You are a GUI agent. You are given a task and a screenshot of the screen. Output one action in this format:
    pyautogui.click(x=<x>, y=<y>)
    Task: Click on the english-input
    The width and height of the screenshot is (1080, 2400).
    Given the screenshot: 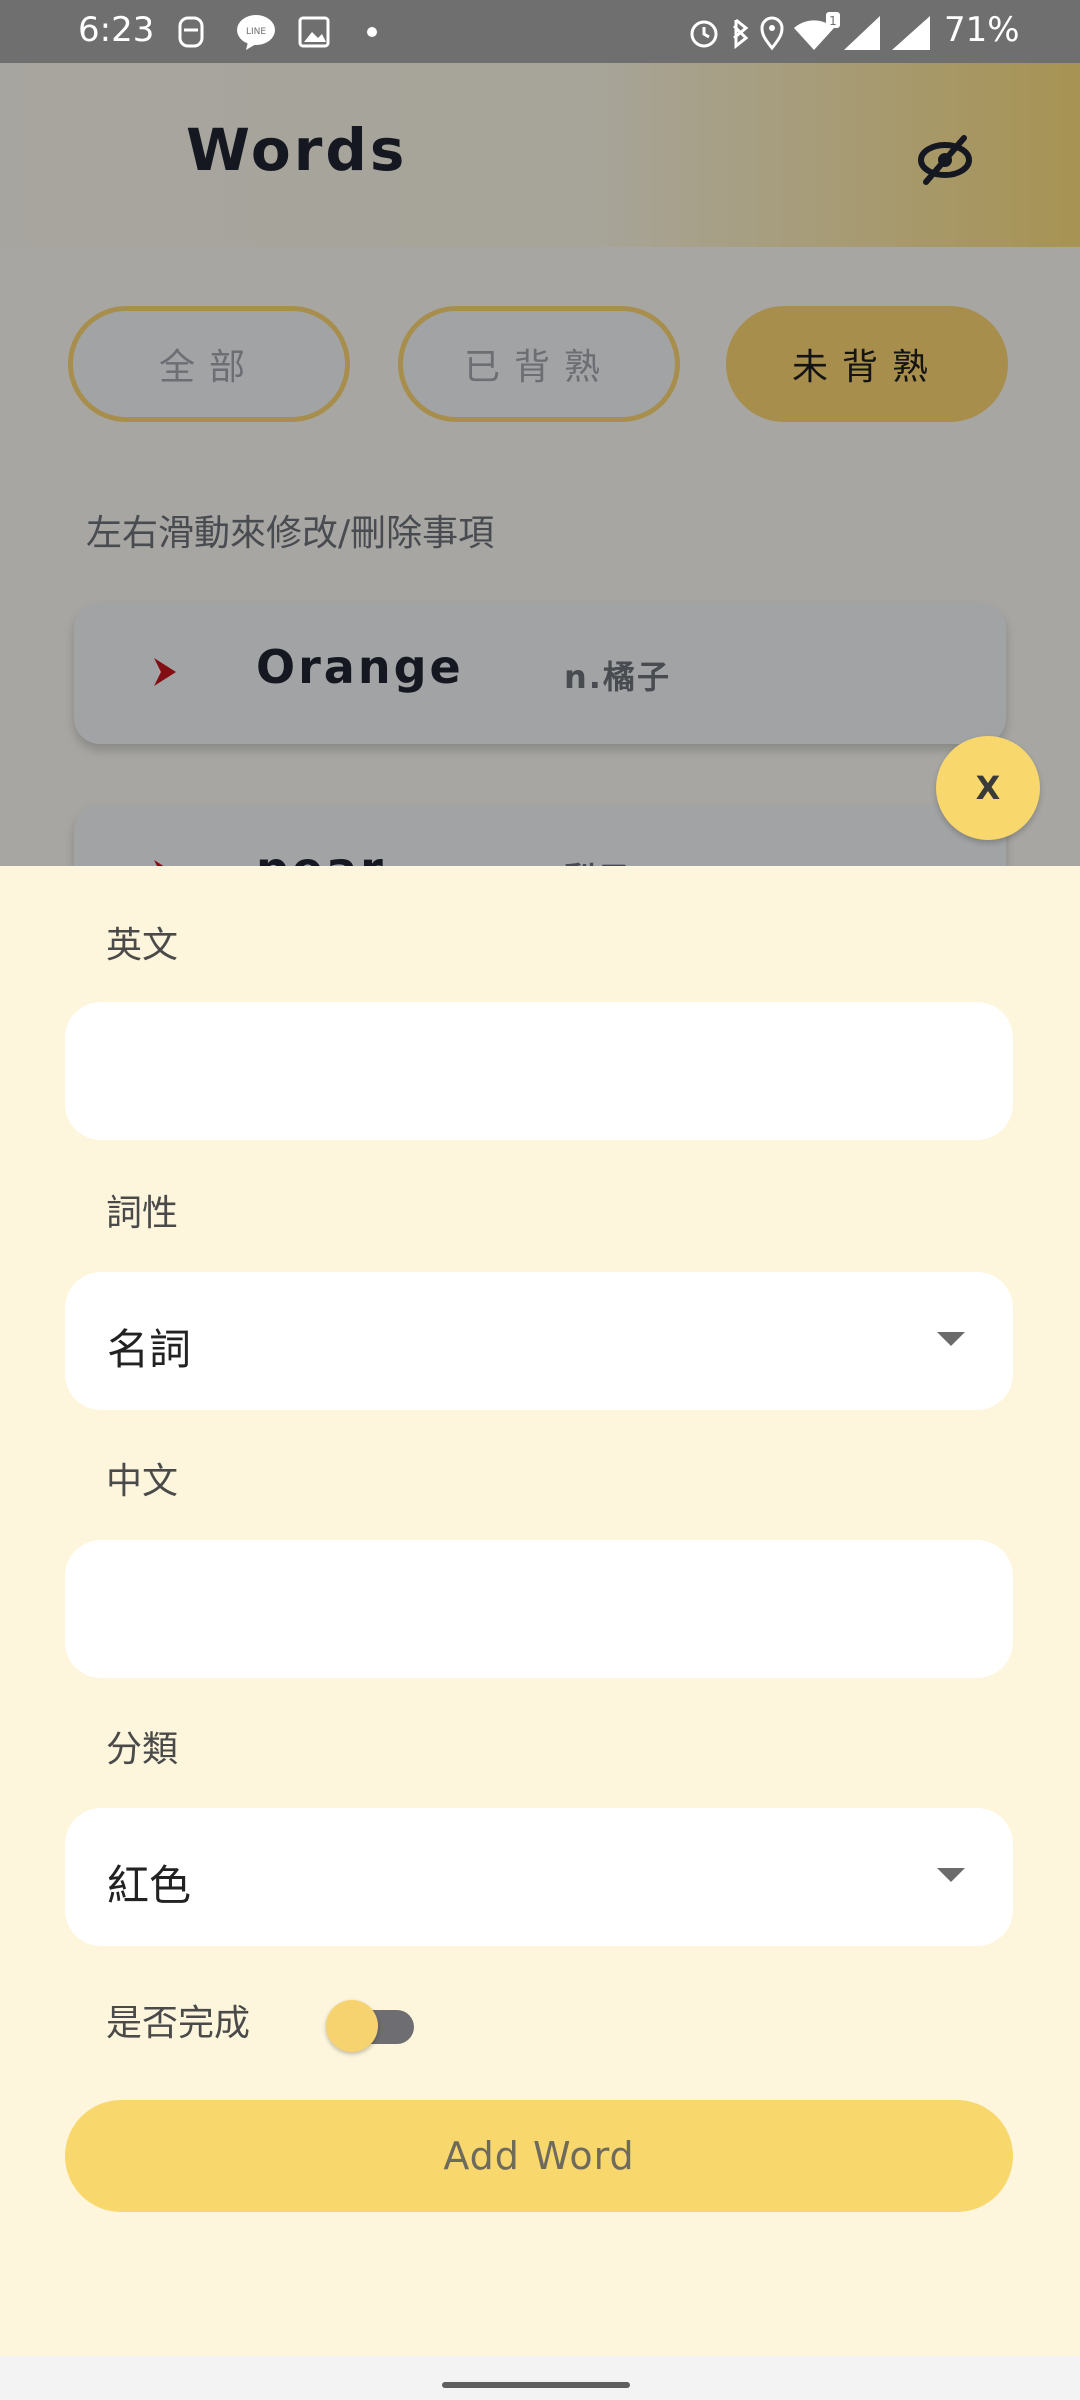 What is the action you would take?
    pyautogui.click(x=539, y=1071)
    